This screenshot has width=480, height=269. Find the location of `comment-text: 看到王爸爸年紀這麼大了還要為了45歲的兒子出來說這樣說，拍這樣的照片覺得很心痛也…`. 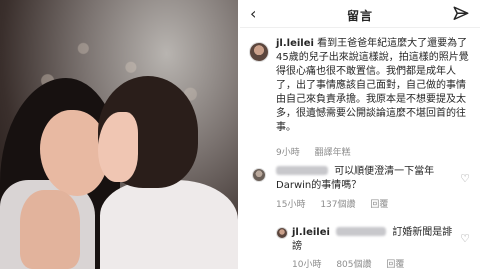

comment-text: 看到王爸爸年紀這麼大了還要為了45歲的兒子出來說這樣說，拍這樣的照片覺得很心痛也… is located at coordinates (372, 85).